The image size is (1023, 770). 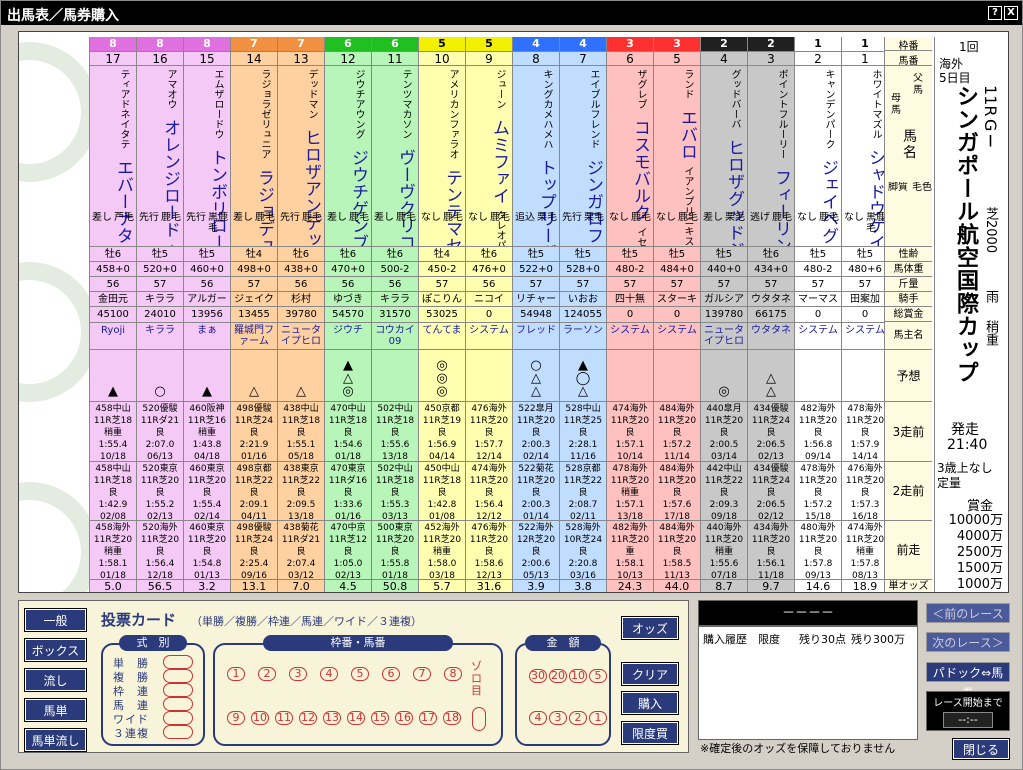 I want to click on limit-buy-button: 限度買, so click(x=650, y=733).